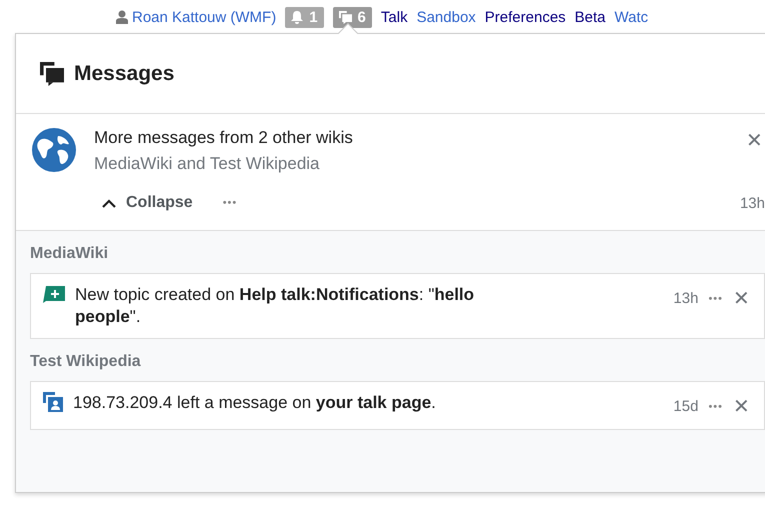  I want to click on nav-link: Talk, so click(394, 17).